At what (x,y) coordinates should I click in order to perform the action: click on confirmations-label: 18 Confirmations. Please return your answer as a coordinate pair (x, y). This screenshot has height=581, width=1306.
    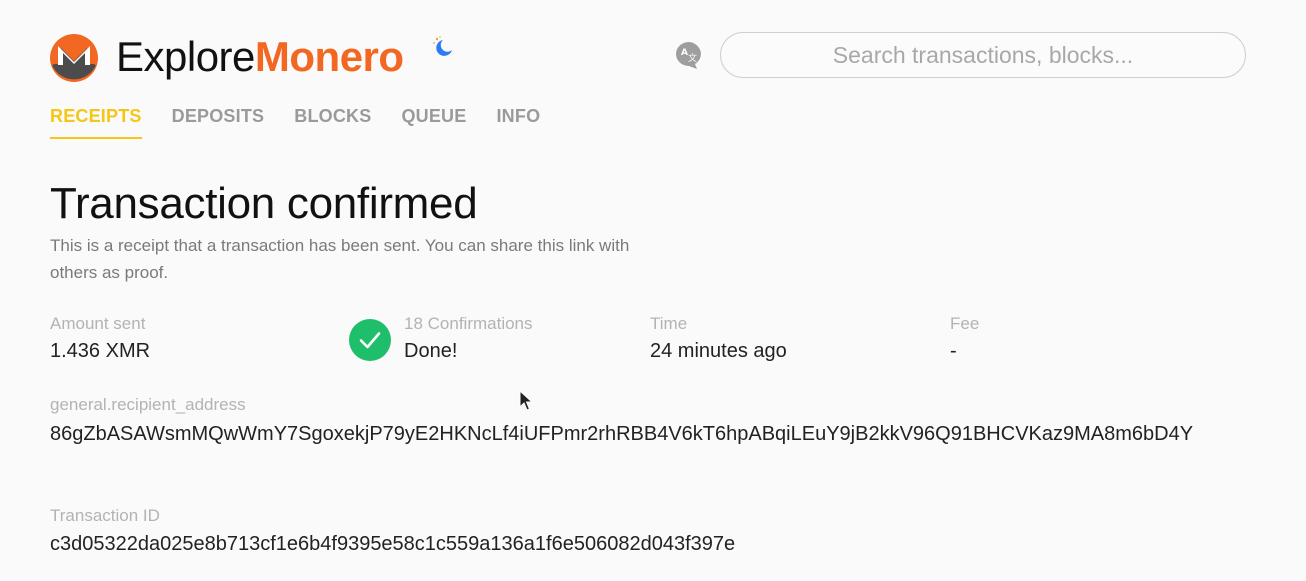
    Looking at the image, I should click on (468, 323).